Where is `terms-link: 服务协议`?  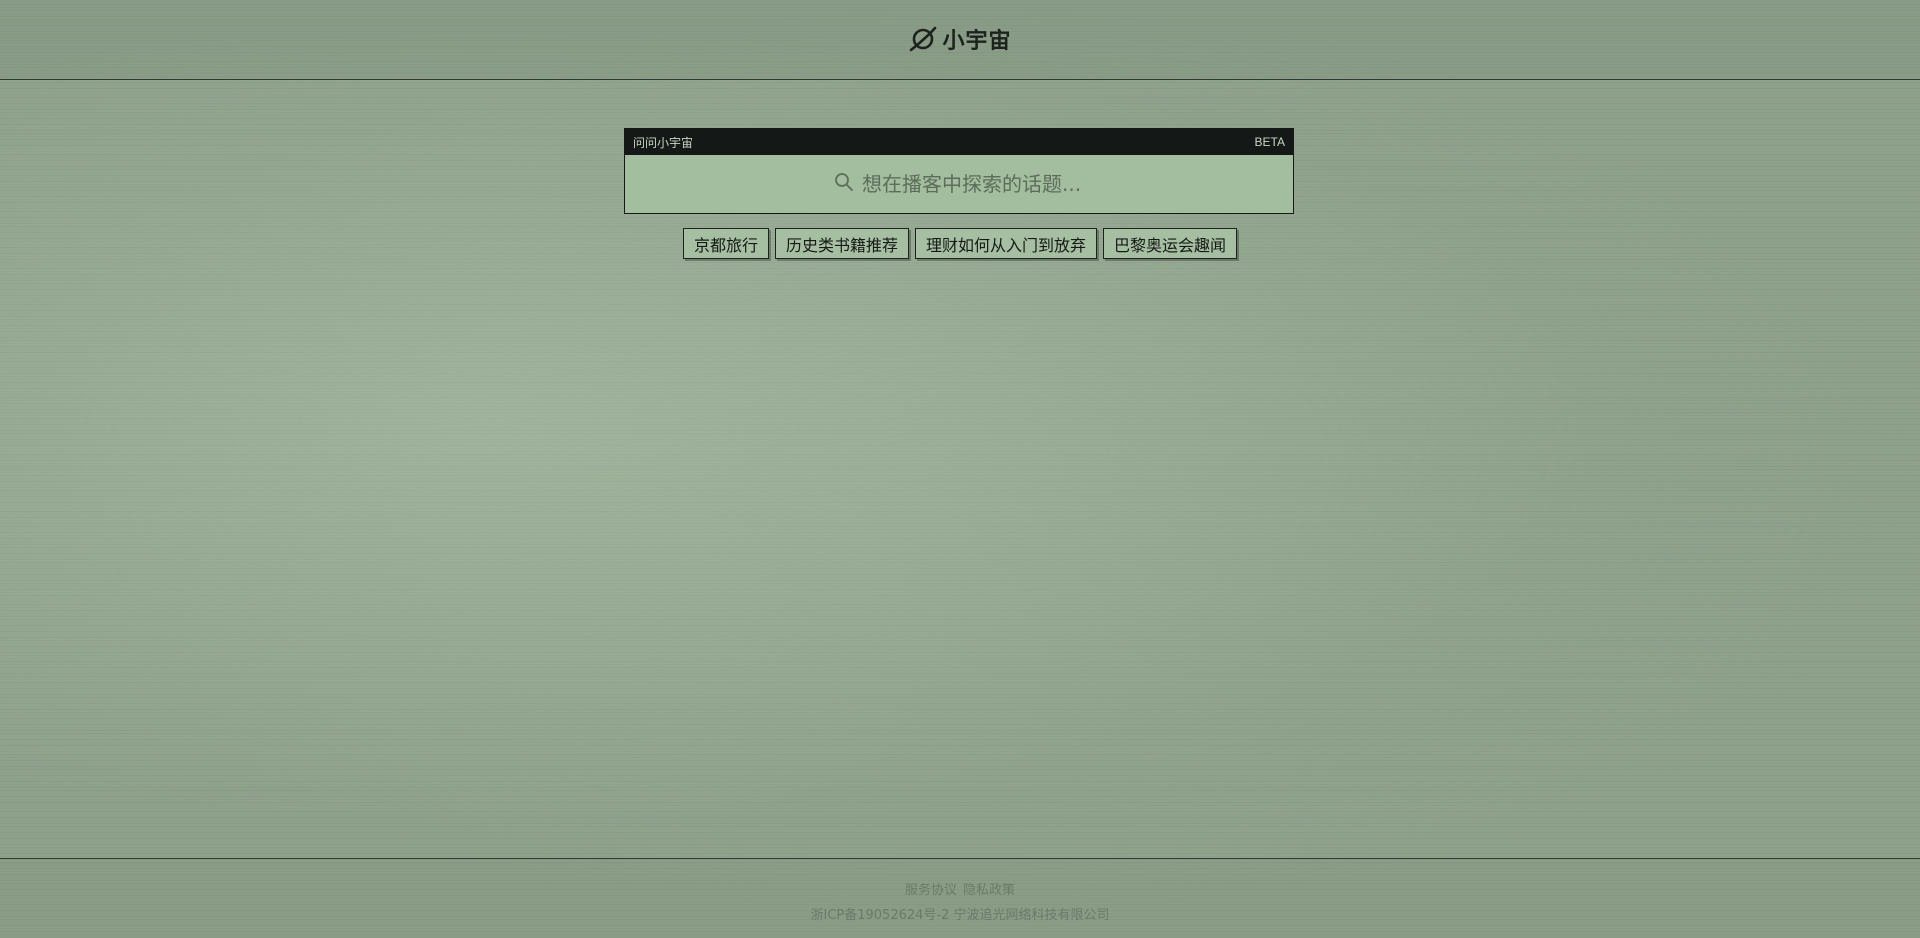
terms-link: 服务协议 is located at coordinates (931, 888).